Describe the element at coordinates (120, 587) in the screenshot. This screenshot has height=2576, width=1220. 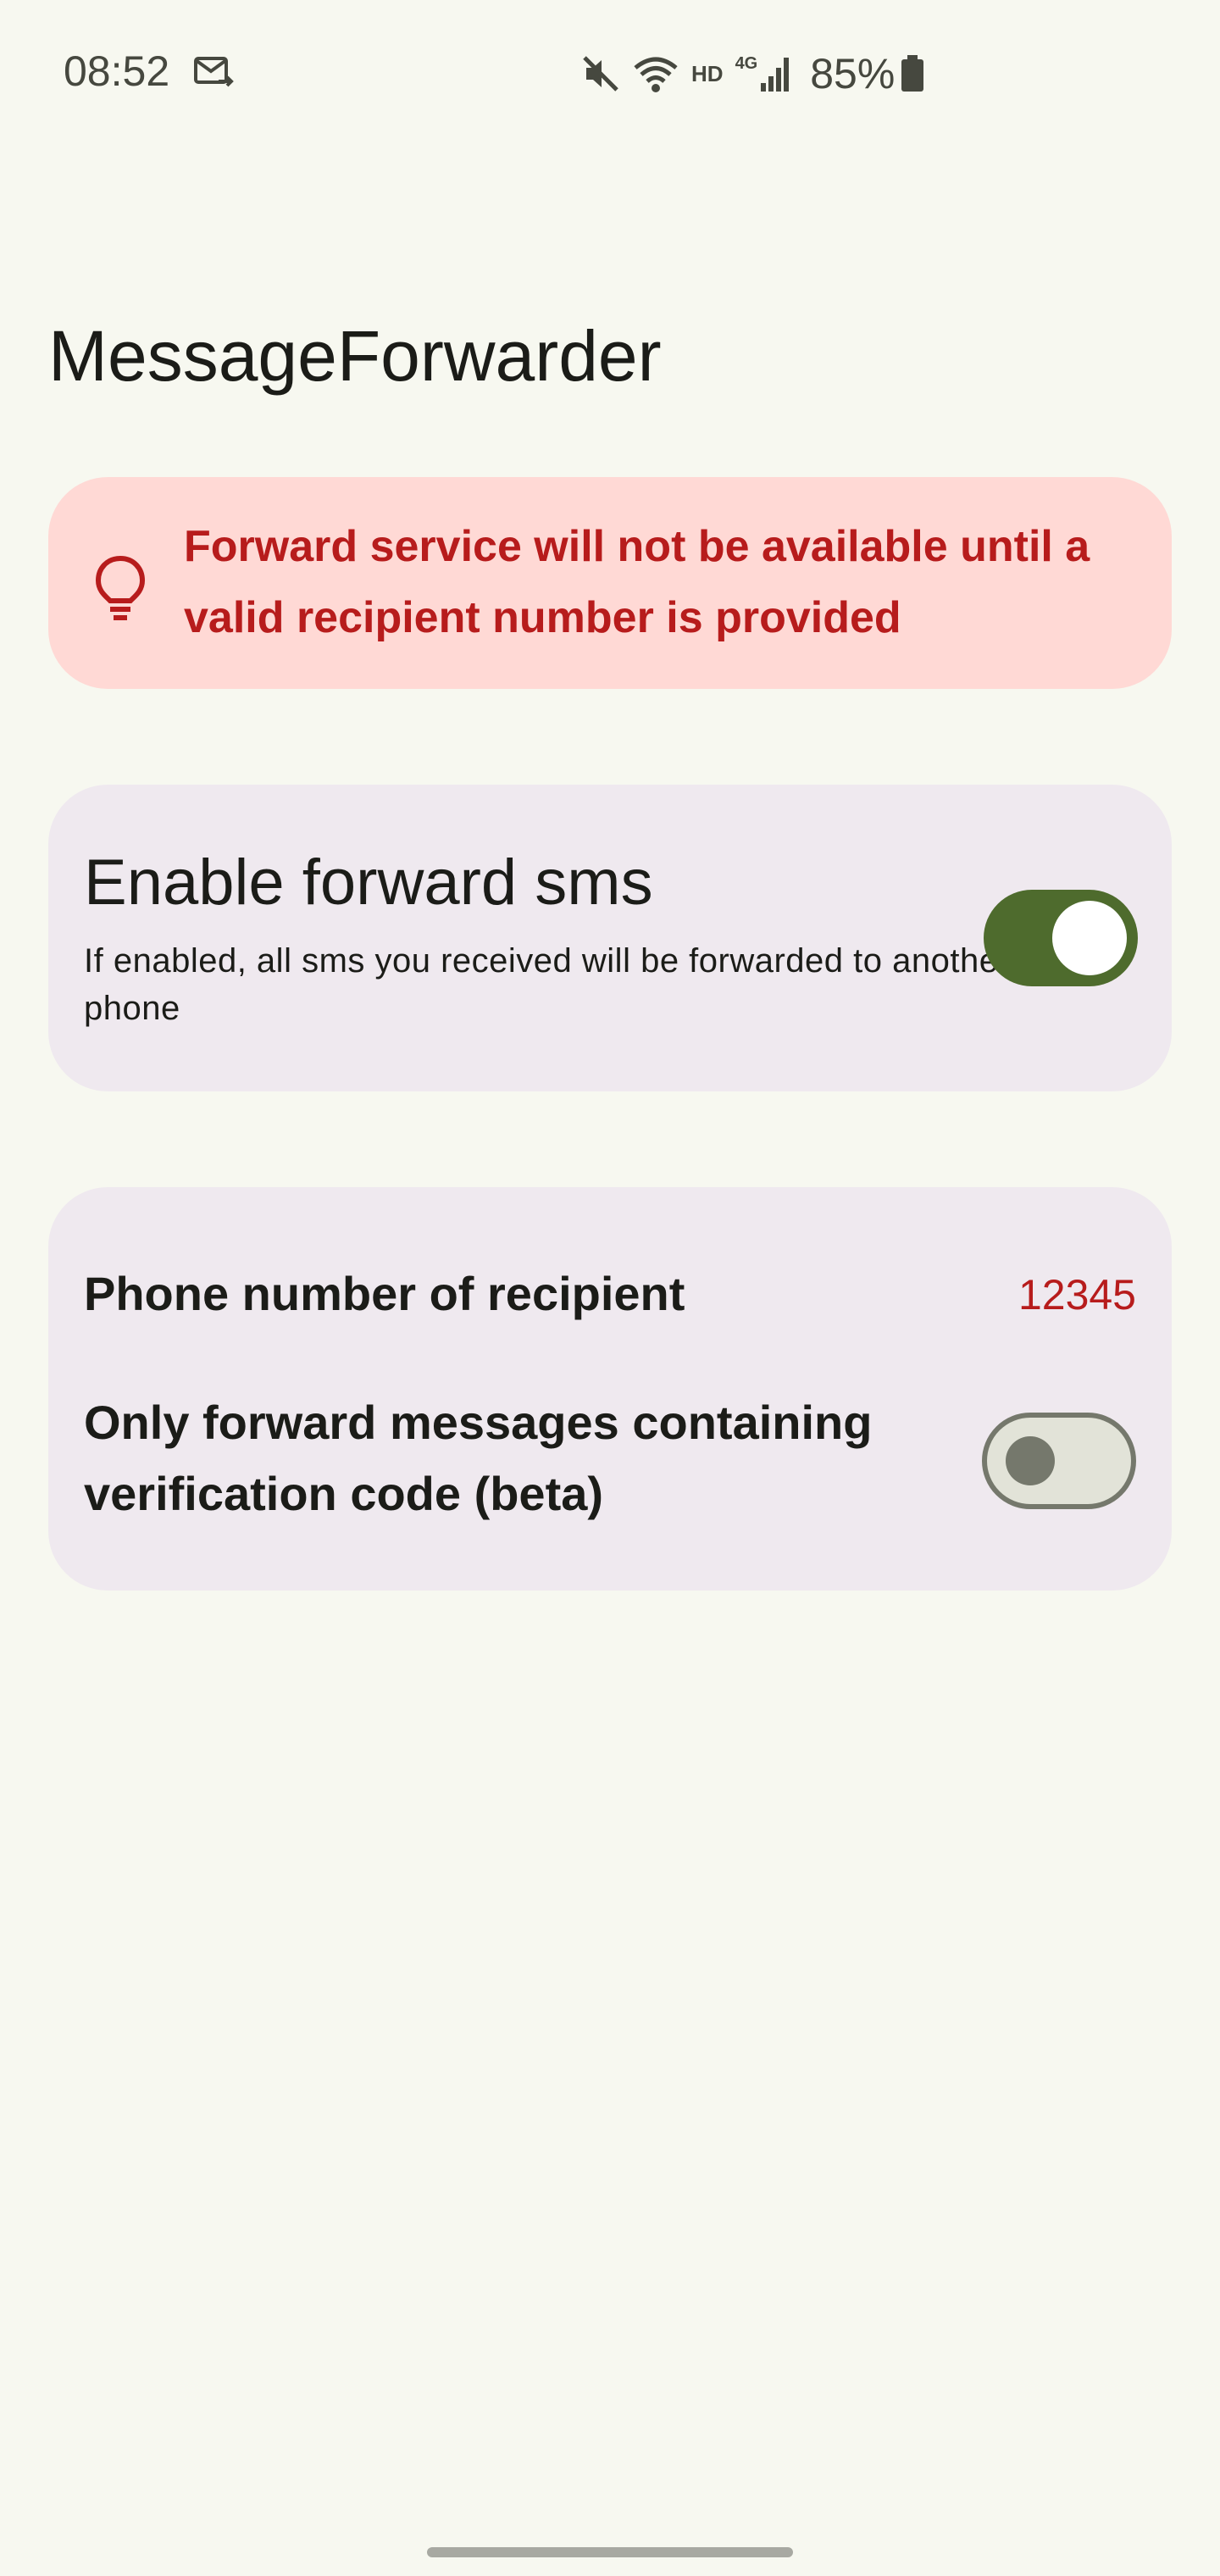
I see `lightbulb-icon` at that location.